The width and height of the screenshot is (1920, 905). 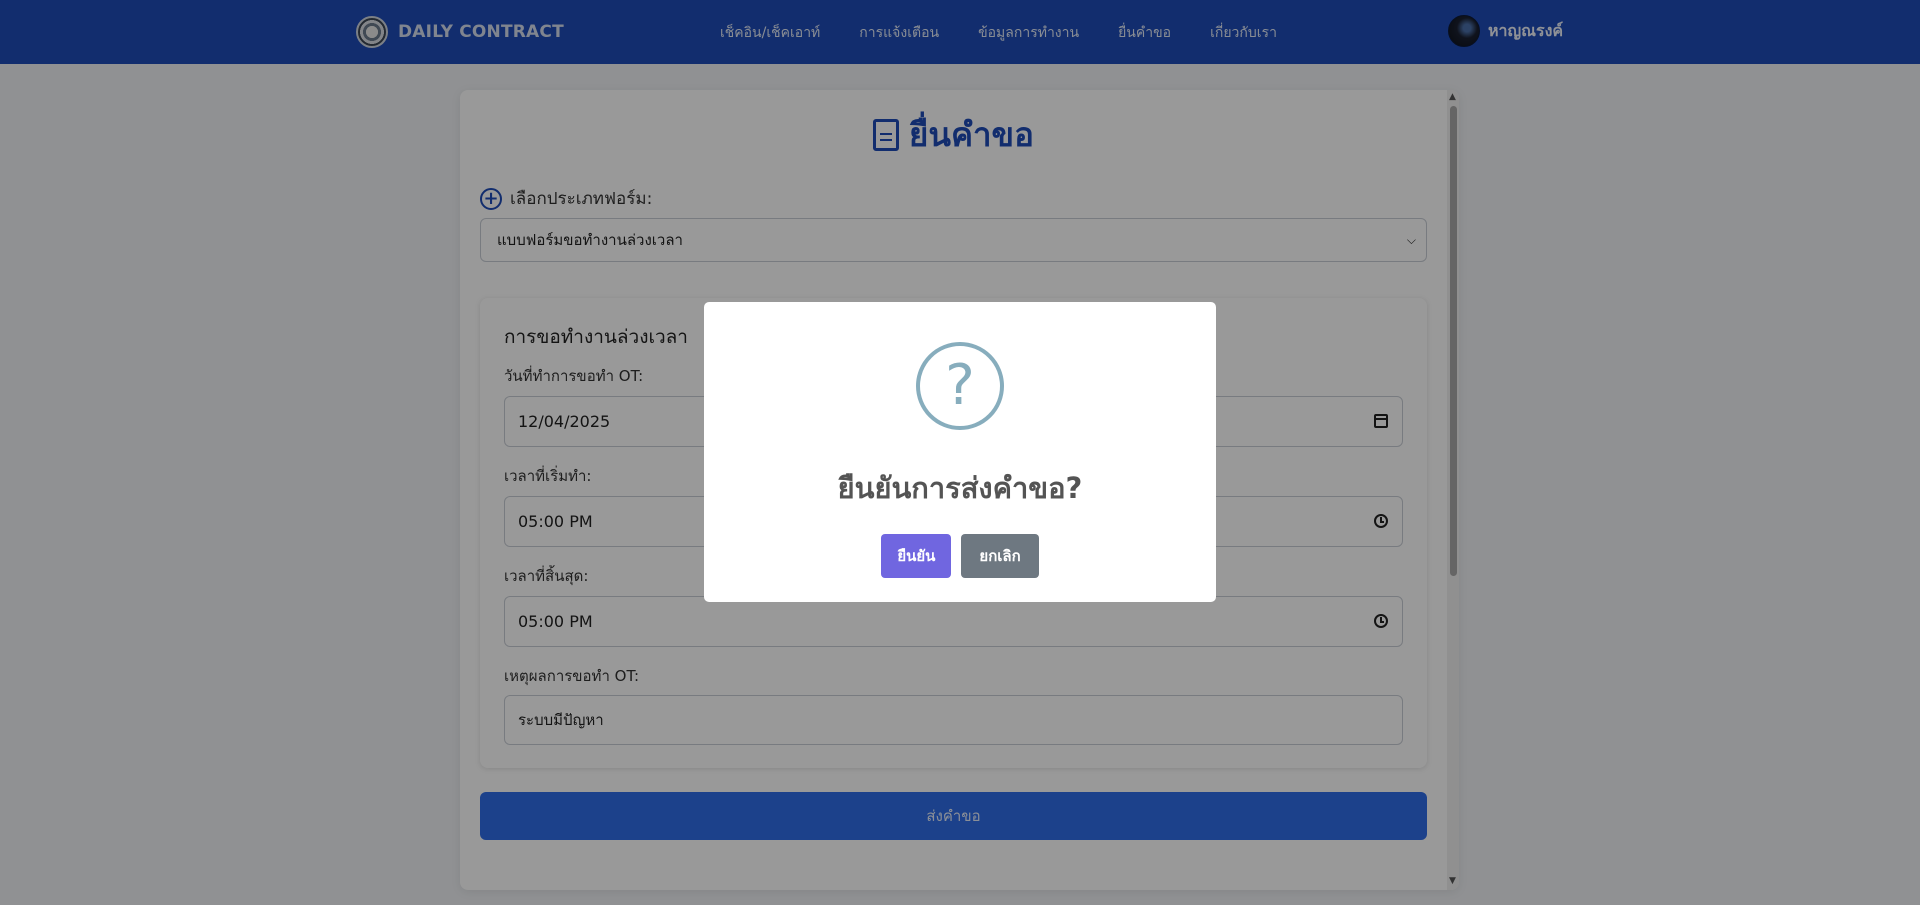 What do you see at coordinates (1000, 556) in the screenshot?
I see `cancel-button: ยกเลิก` at bounding box center [1000, 556].